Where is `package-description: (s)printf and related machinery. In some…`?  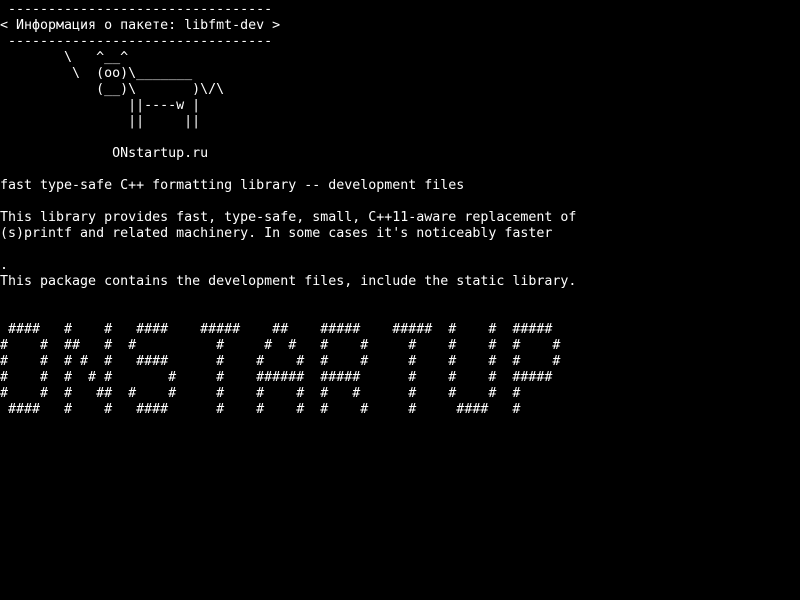 package-description: (s)printf and related machinery. In some… is located at coordinates (276, 233).